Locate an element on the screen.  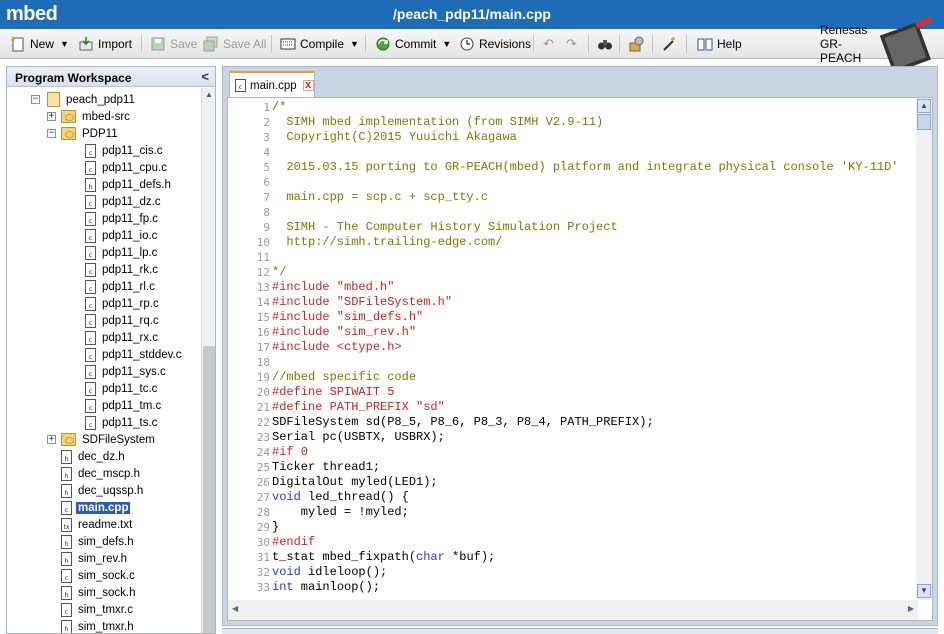
code-line: Ticker thread1; is located at coordinates (326, 467).